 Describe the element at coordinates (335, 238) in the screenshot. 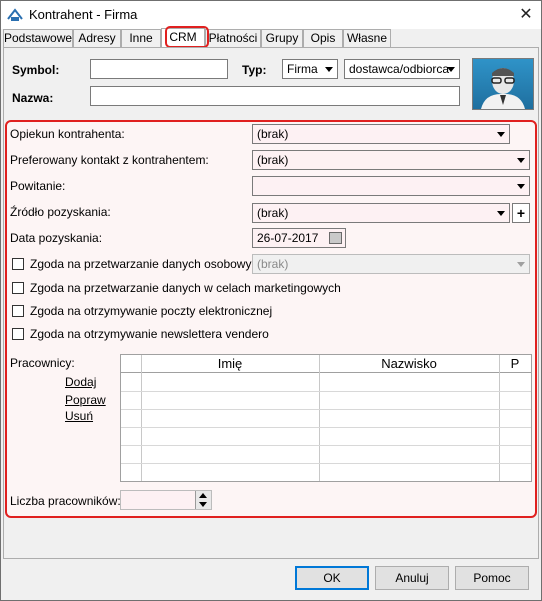

I see `calendar-icon` at that location.